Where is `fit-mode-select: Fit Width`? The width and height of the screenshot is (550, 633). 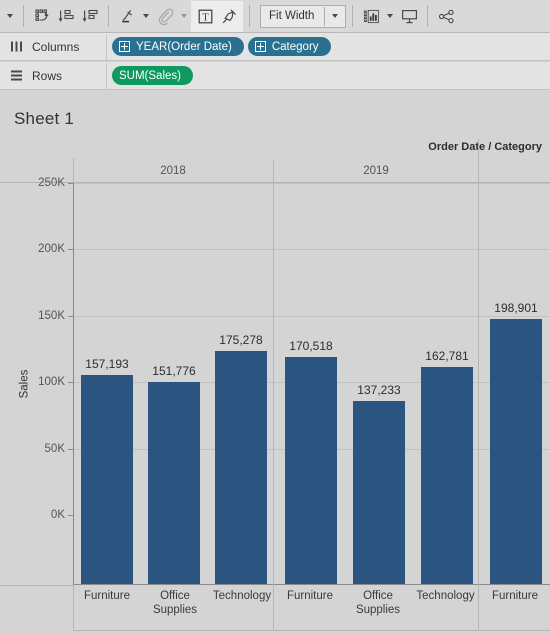
fit-mode-select: Fit Width is located at coordinates (303, 16).